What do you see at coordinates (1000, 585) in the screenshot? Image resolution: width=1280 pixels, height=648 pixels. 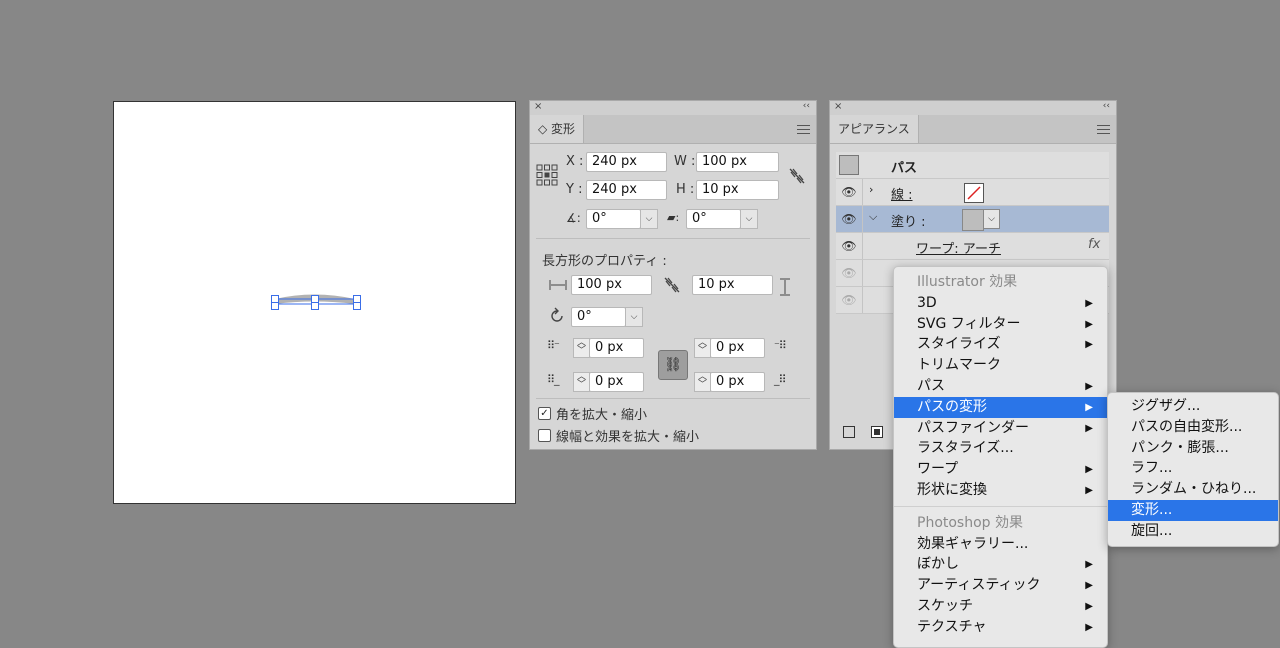 I see `menu-item: アーティスティック ▶` at bounding box center [1000, 585].